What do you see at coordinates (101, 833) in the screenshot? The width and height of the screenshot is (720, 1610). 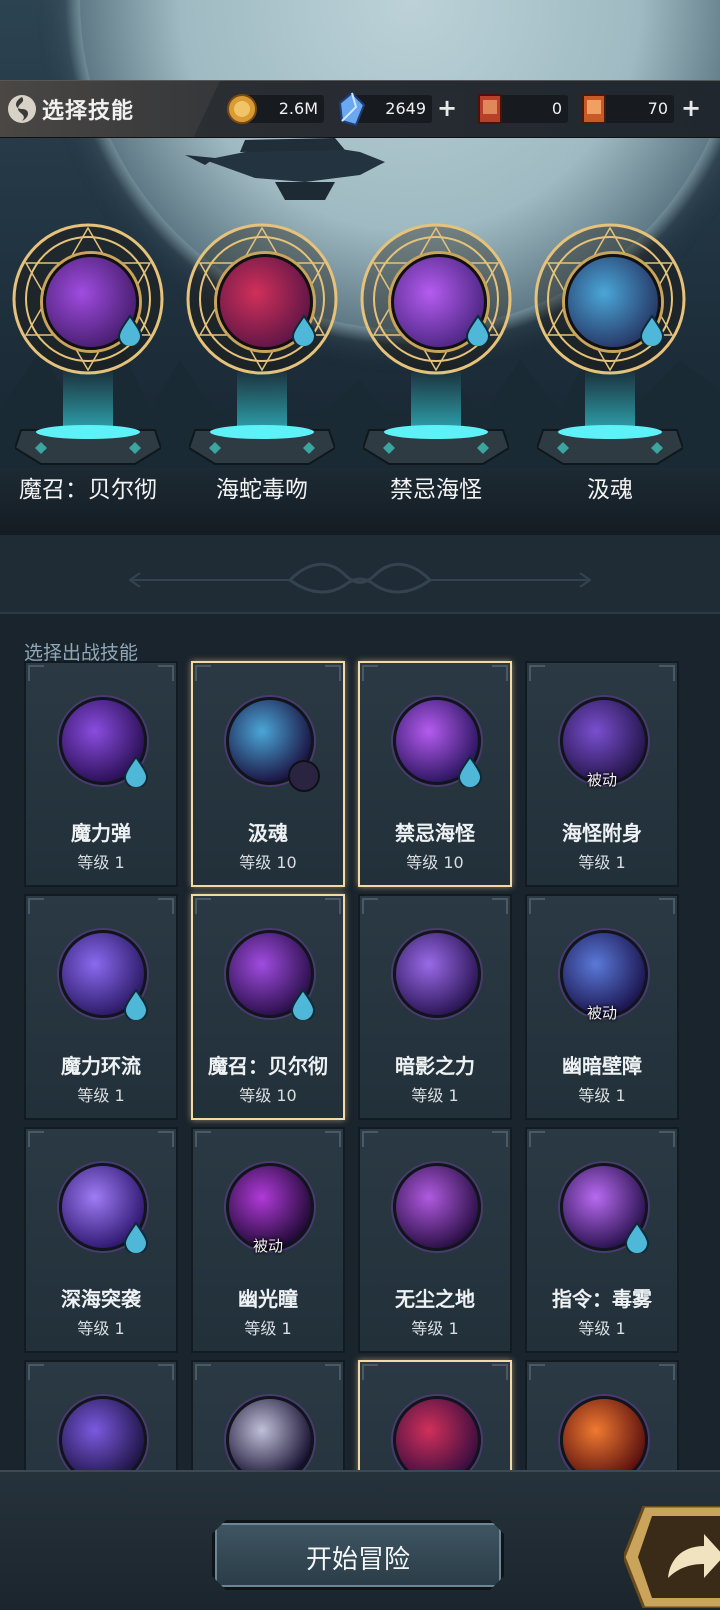 I see `skill-name: 魔力弹` at bounding box center [101, 833].